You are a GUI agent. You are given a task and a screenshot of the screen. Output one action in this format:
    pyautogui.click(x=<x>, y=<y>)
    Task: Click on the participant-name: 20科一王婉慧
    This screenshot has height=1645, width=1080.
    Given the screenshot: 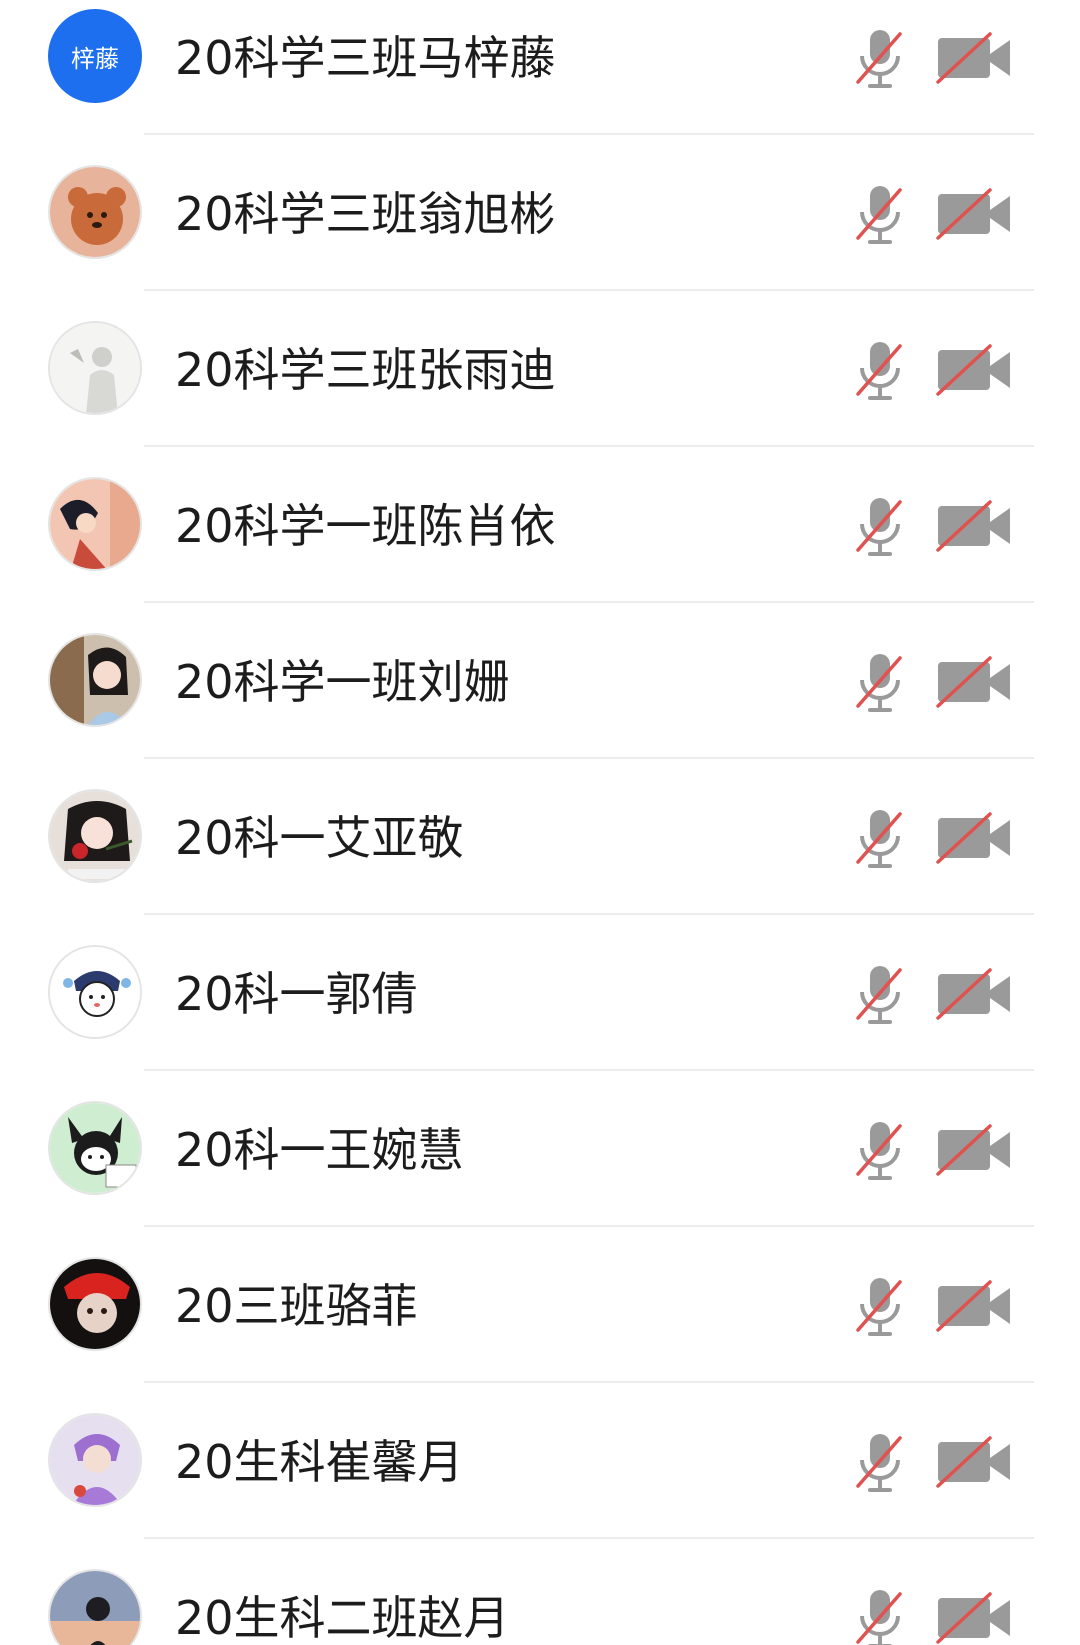 What is the action you would take?
    pyautogui.click(x=319, y=1150)
    